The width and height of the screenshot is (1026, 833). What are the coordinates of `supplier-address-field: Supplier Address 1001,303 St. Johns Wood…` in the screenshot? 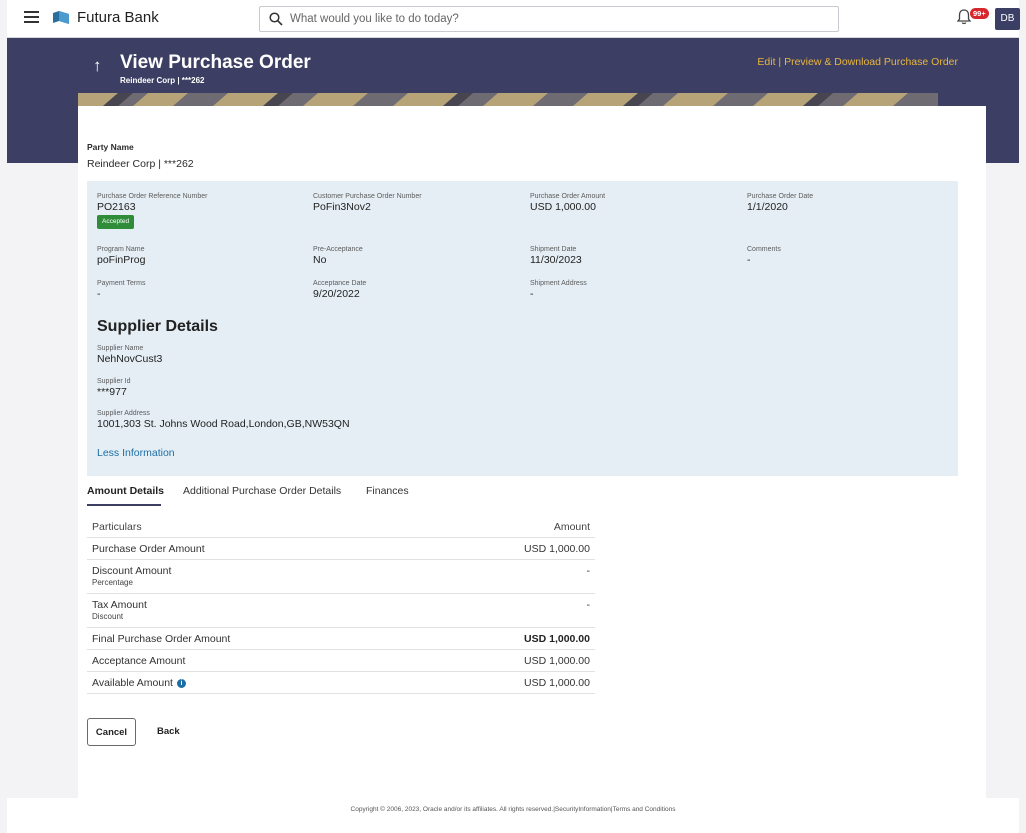 It's located at (223, 420).